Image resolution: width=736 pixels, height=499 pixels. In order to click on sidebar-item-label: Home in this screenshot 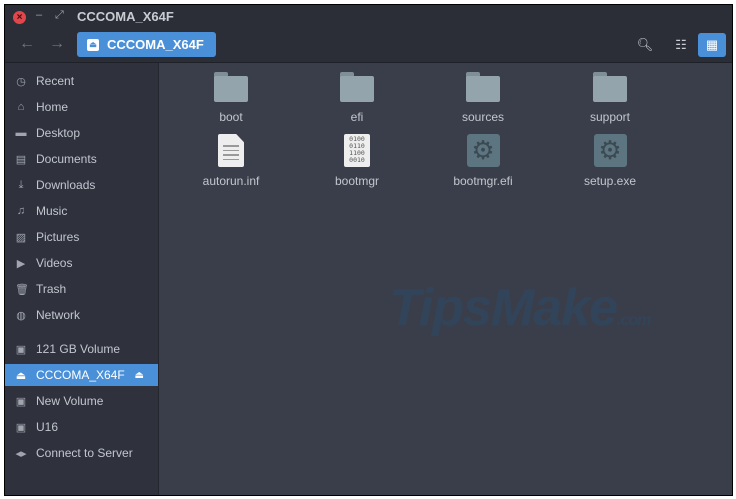, I will do `click(52, 107)`.